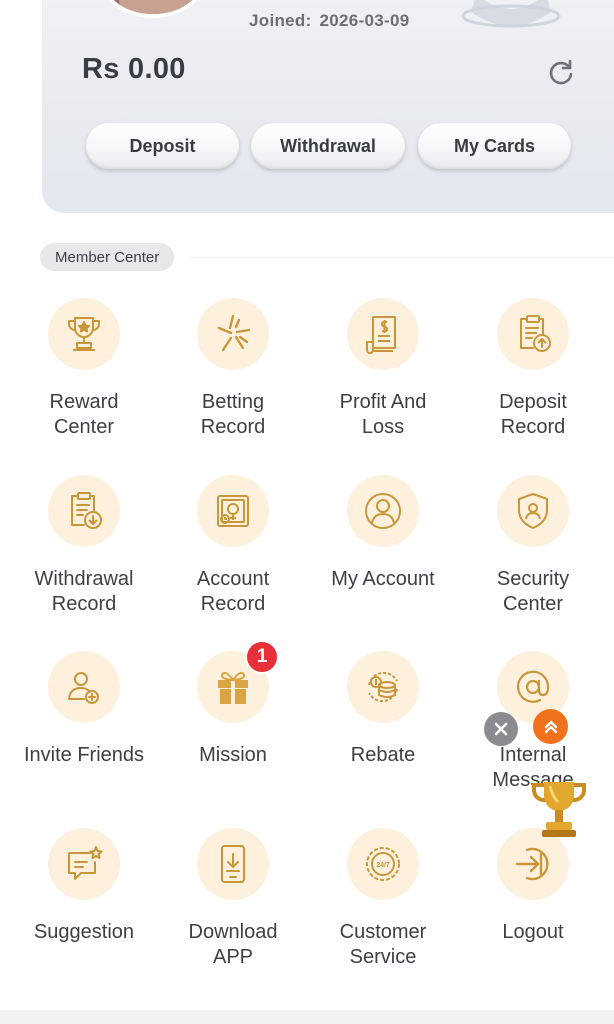 The width and height of the screenshot is (614, 1024). Describe the element at coordinates (233, 687) in the screenshot. I see `gift-icon` at that location.